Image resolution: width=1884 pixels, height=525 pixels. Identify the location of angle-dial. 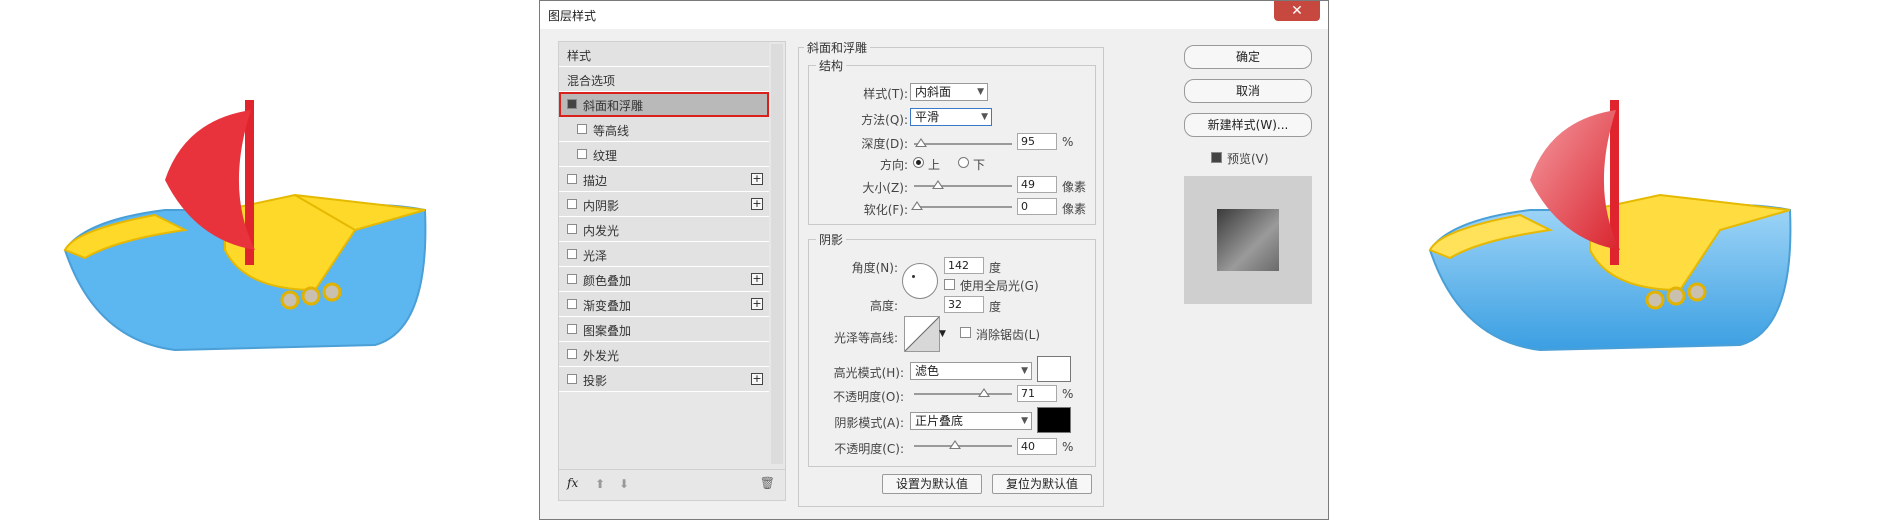
(920, 281).